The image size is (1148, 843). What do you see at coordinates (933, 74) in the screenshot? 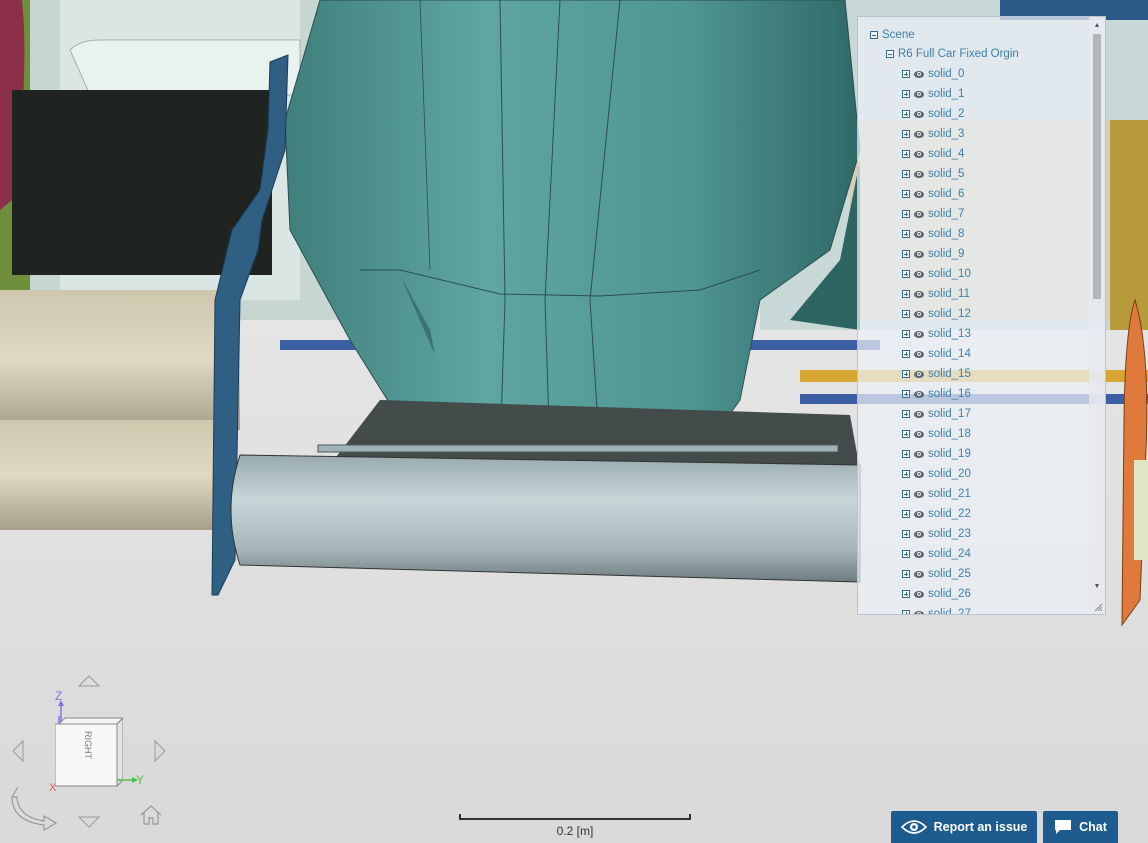
I see `tree-item: solid_0` at bounding box center [933, 74].